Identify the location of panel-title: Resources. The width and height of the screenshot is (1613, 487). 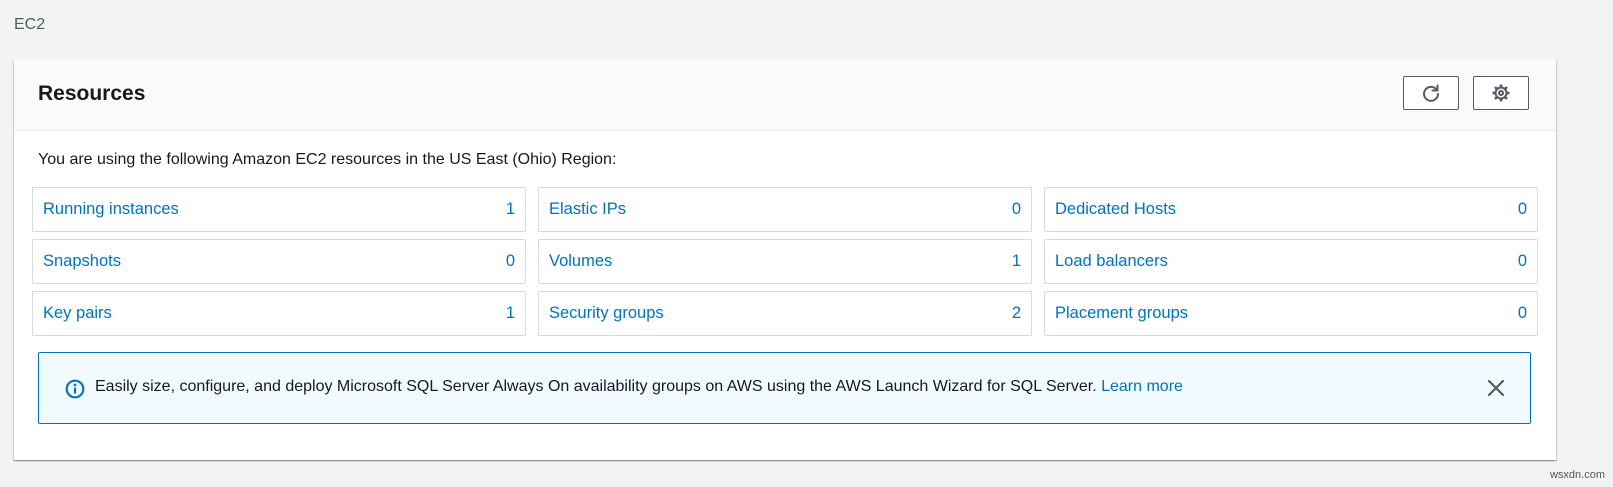
(92, 93).